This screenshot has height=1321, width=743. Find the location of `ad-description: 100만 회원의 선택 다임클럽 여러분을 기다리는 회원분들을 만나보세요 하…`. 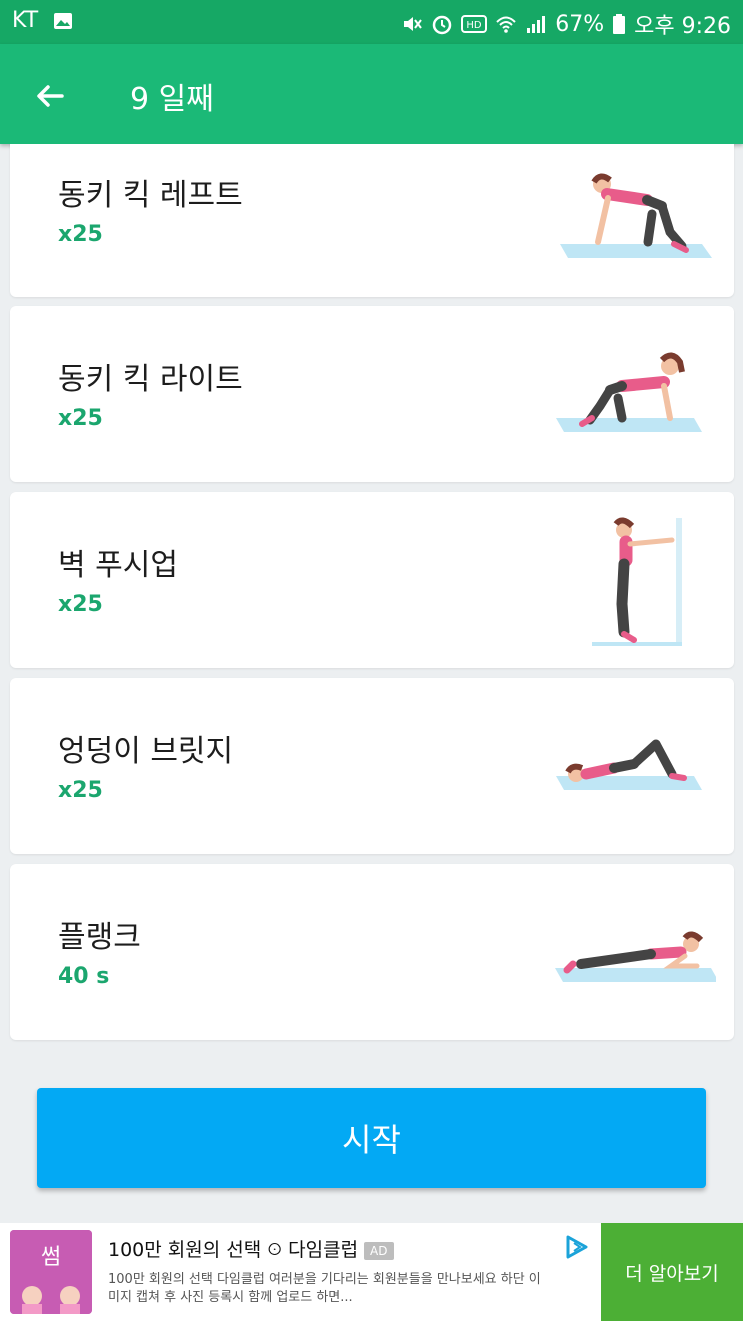

ad-description: 100만 회원의 선택 다임클럽 여러분을 기다리는 회원분들을 만나보세요 하… is located at coordinates (328, 1289).